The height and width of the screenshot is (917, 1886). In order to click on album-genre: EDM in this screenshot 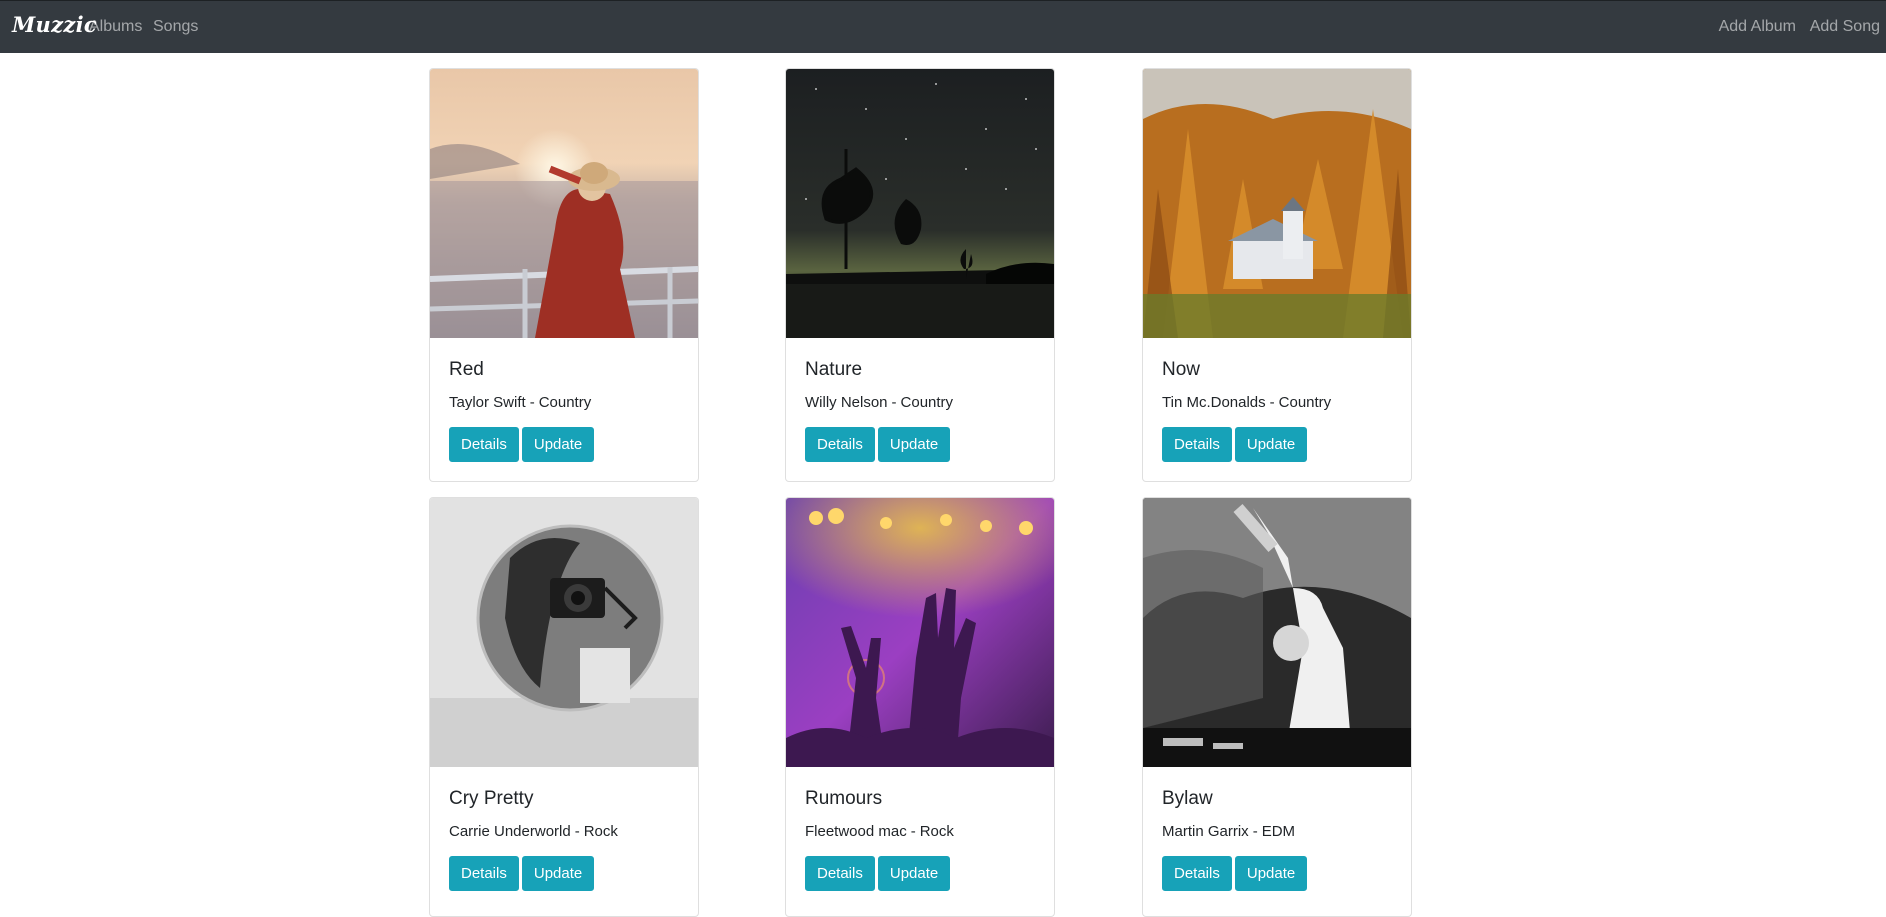, I will do `click(1278, 831)`.